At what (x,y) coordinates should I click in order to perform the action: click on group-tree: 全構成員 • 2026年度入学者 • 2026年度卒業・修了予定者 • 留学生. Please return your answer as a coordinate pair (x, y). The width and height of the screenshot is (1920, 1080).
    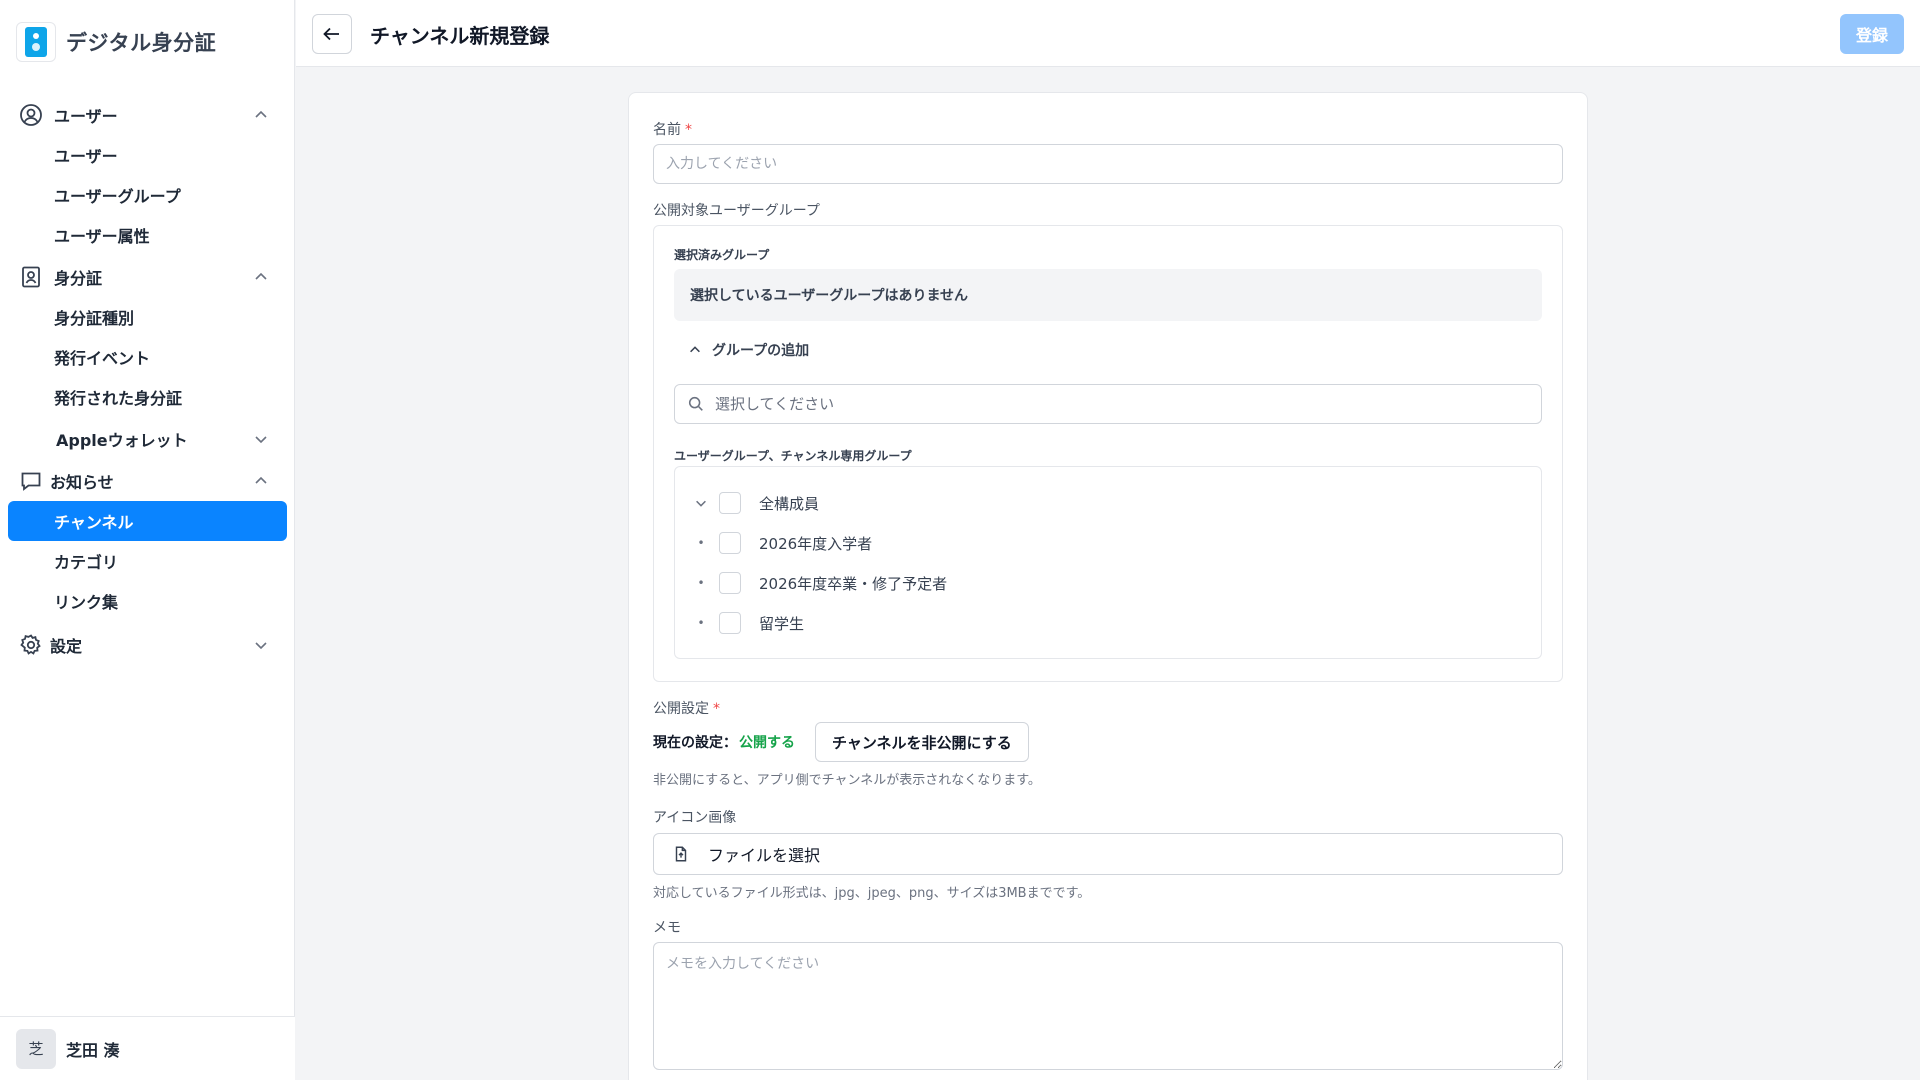
    Looking at the image, I should click on (1108, 562).